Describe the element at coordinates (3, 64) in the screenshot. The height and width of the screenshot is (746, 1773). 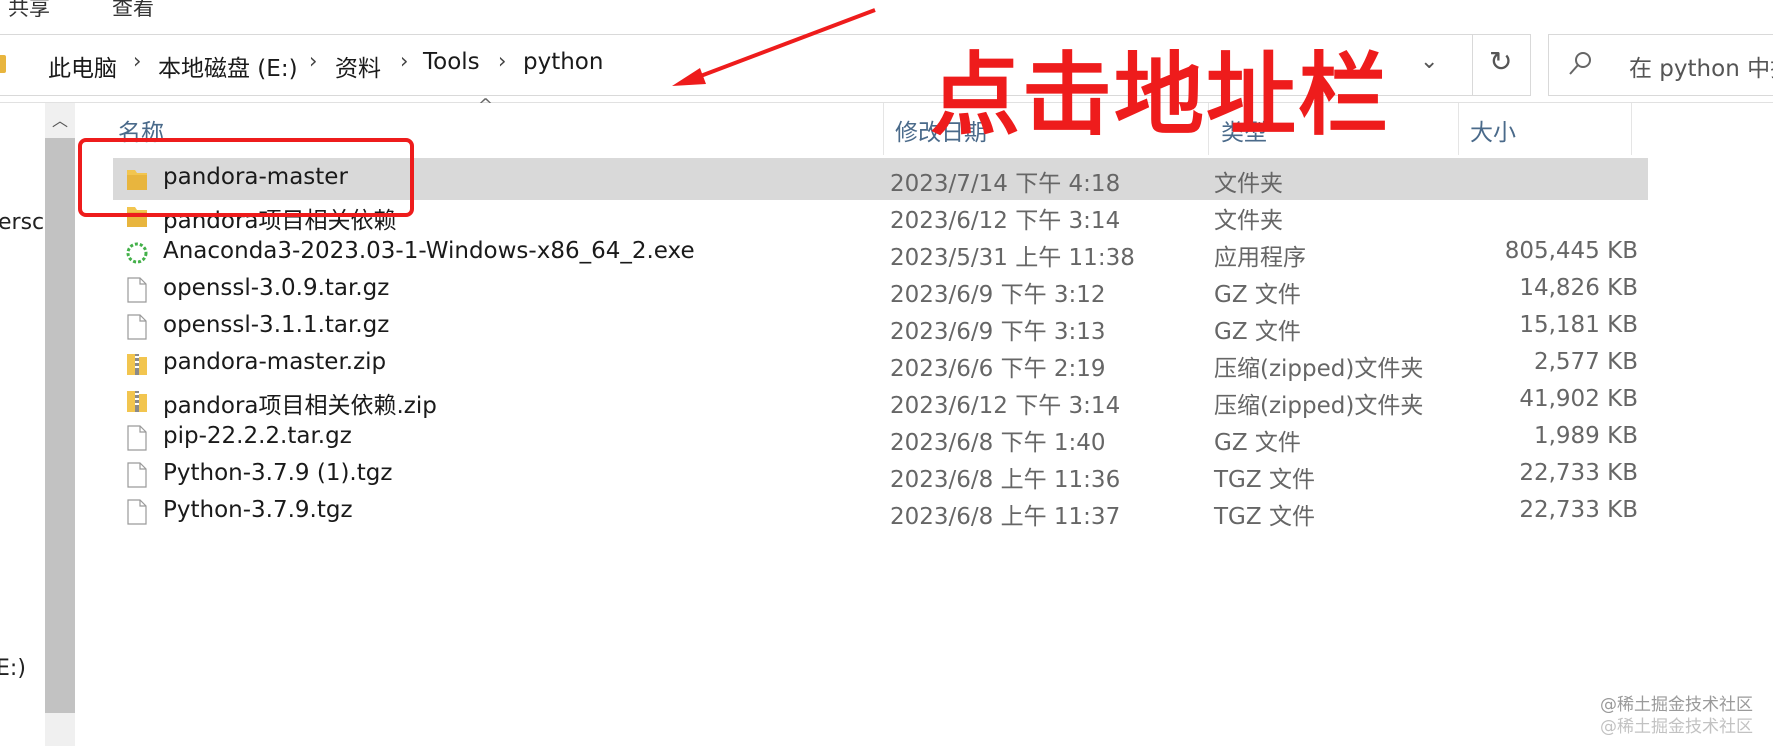
I see `location-folder-icon` at that location.